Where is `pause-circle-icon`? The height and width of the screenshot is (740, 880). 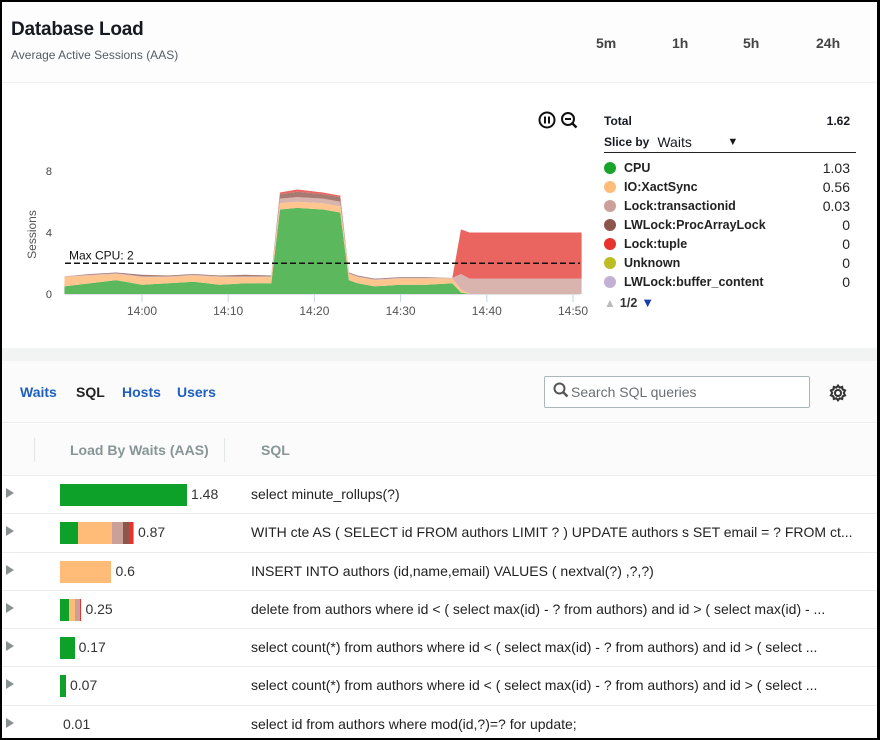 pause-circle-icon is located at coordinates (547, 120).